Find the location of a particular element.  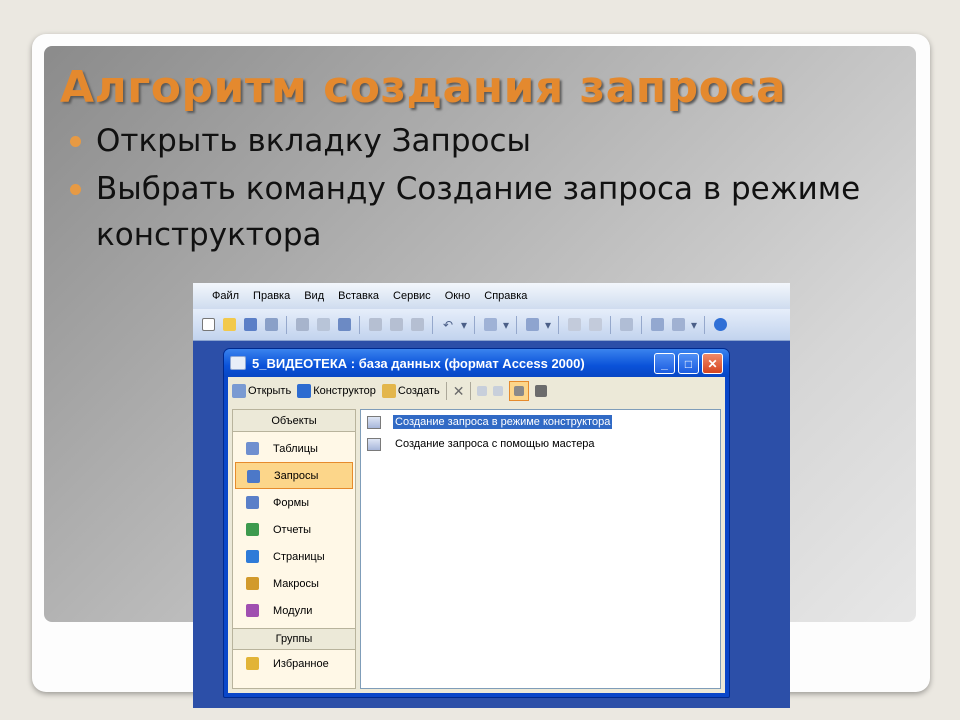

sidebar-item-pages: Страницы is located at coordinates (294, 556).